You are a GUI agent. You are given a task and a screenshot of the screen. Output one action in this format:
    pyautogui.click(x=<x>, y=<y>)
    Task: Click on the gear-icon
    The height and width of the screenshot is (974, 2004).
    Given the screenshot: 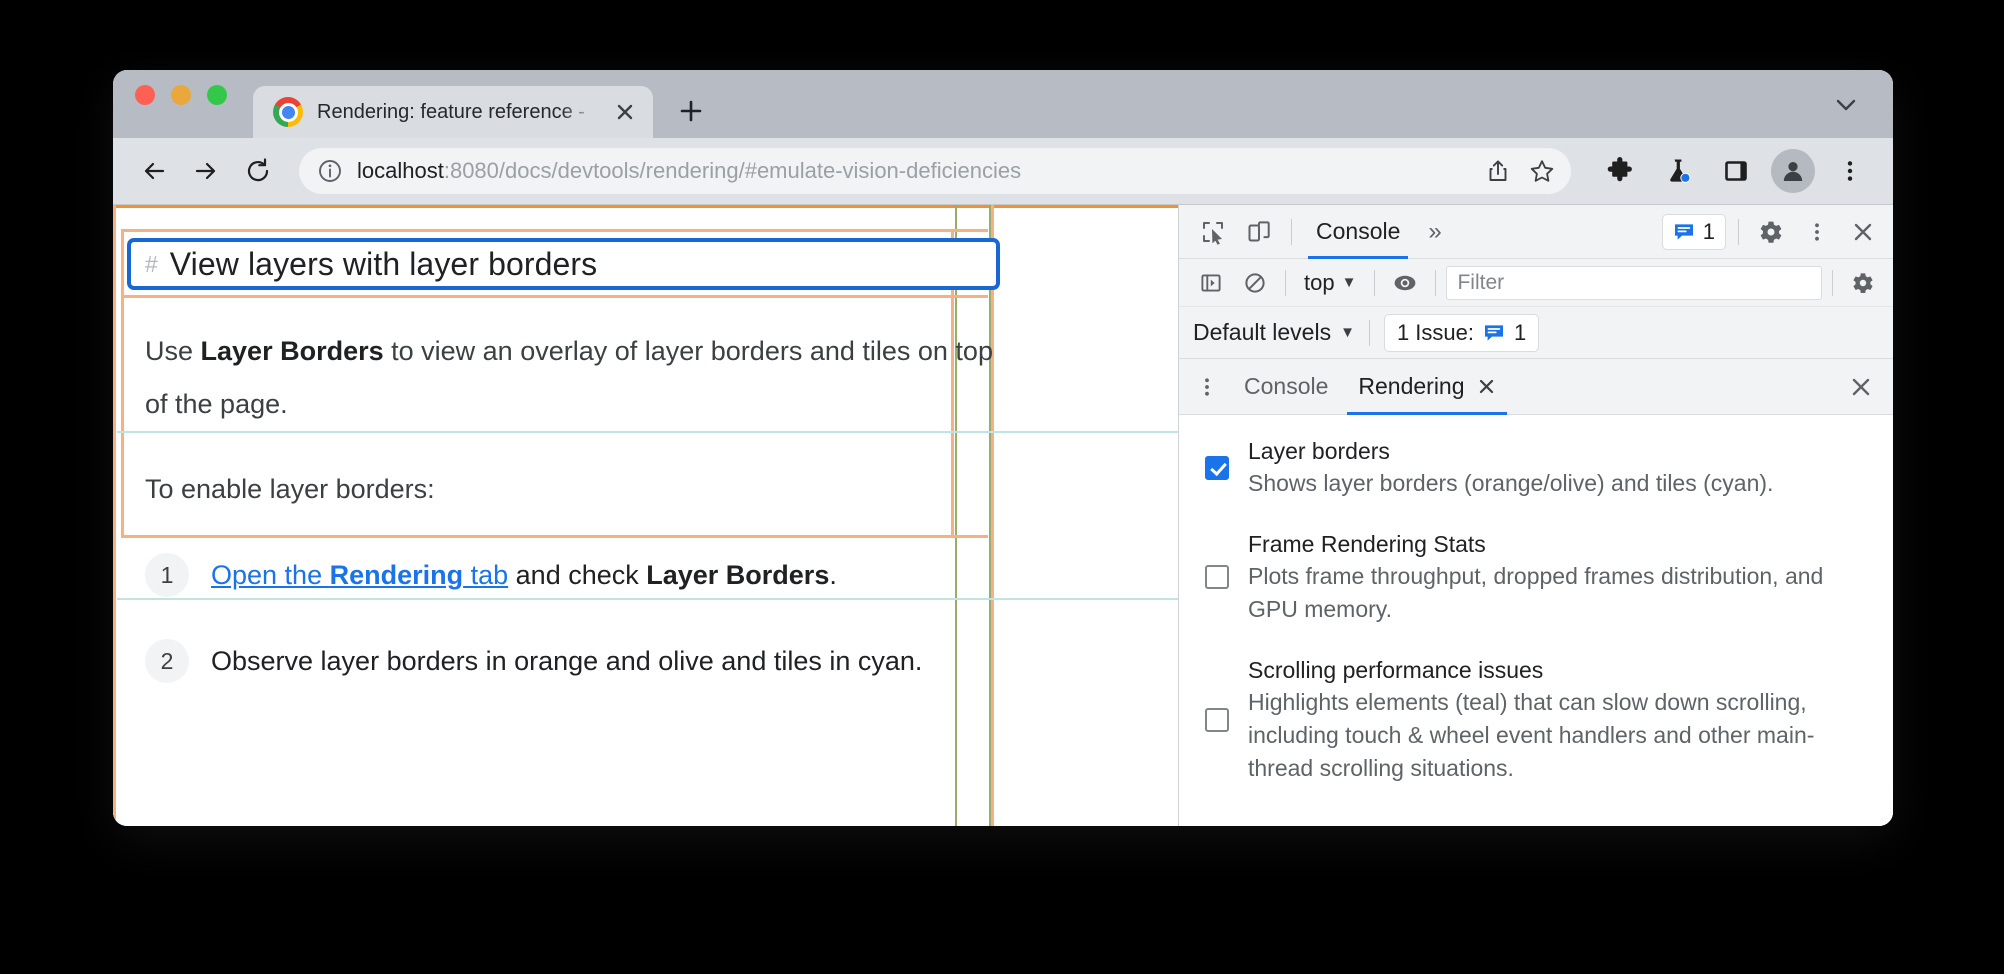 What is the action you would take?
    pyautogui.click(x=1771, y=232)
    